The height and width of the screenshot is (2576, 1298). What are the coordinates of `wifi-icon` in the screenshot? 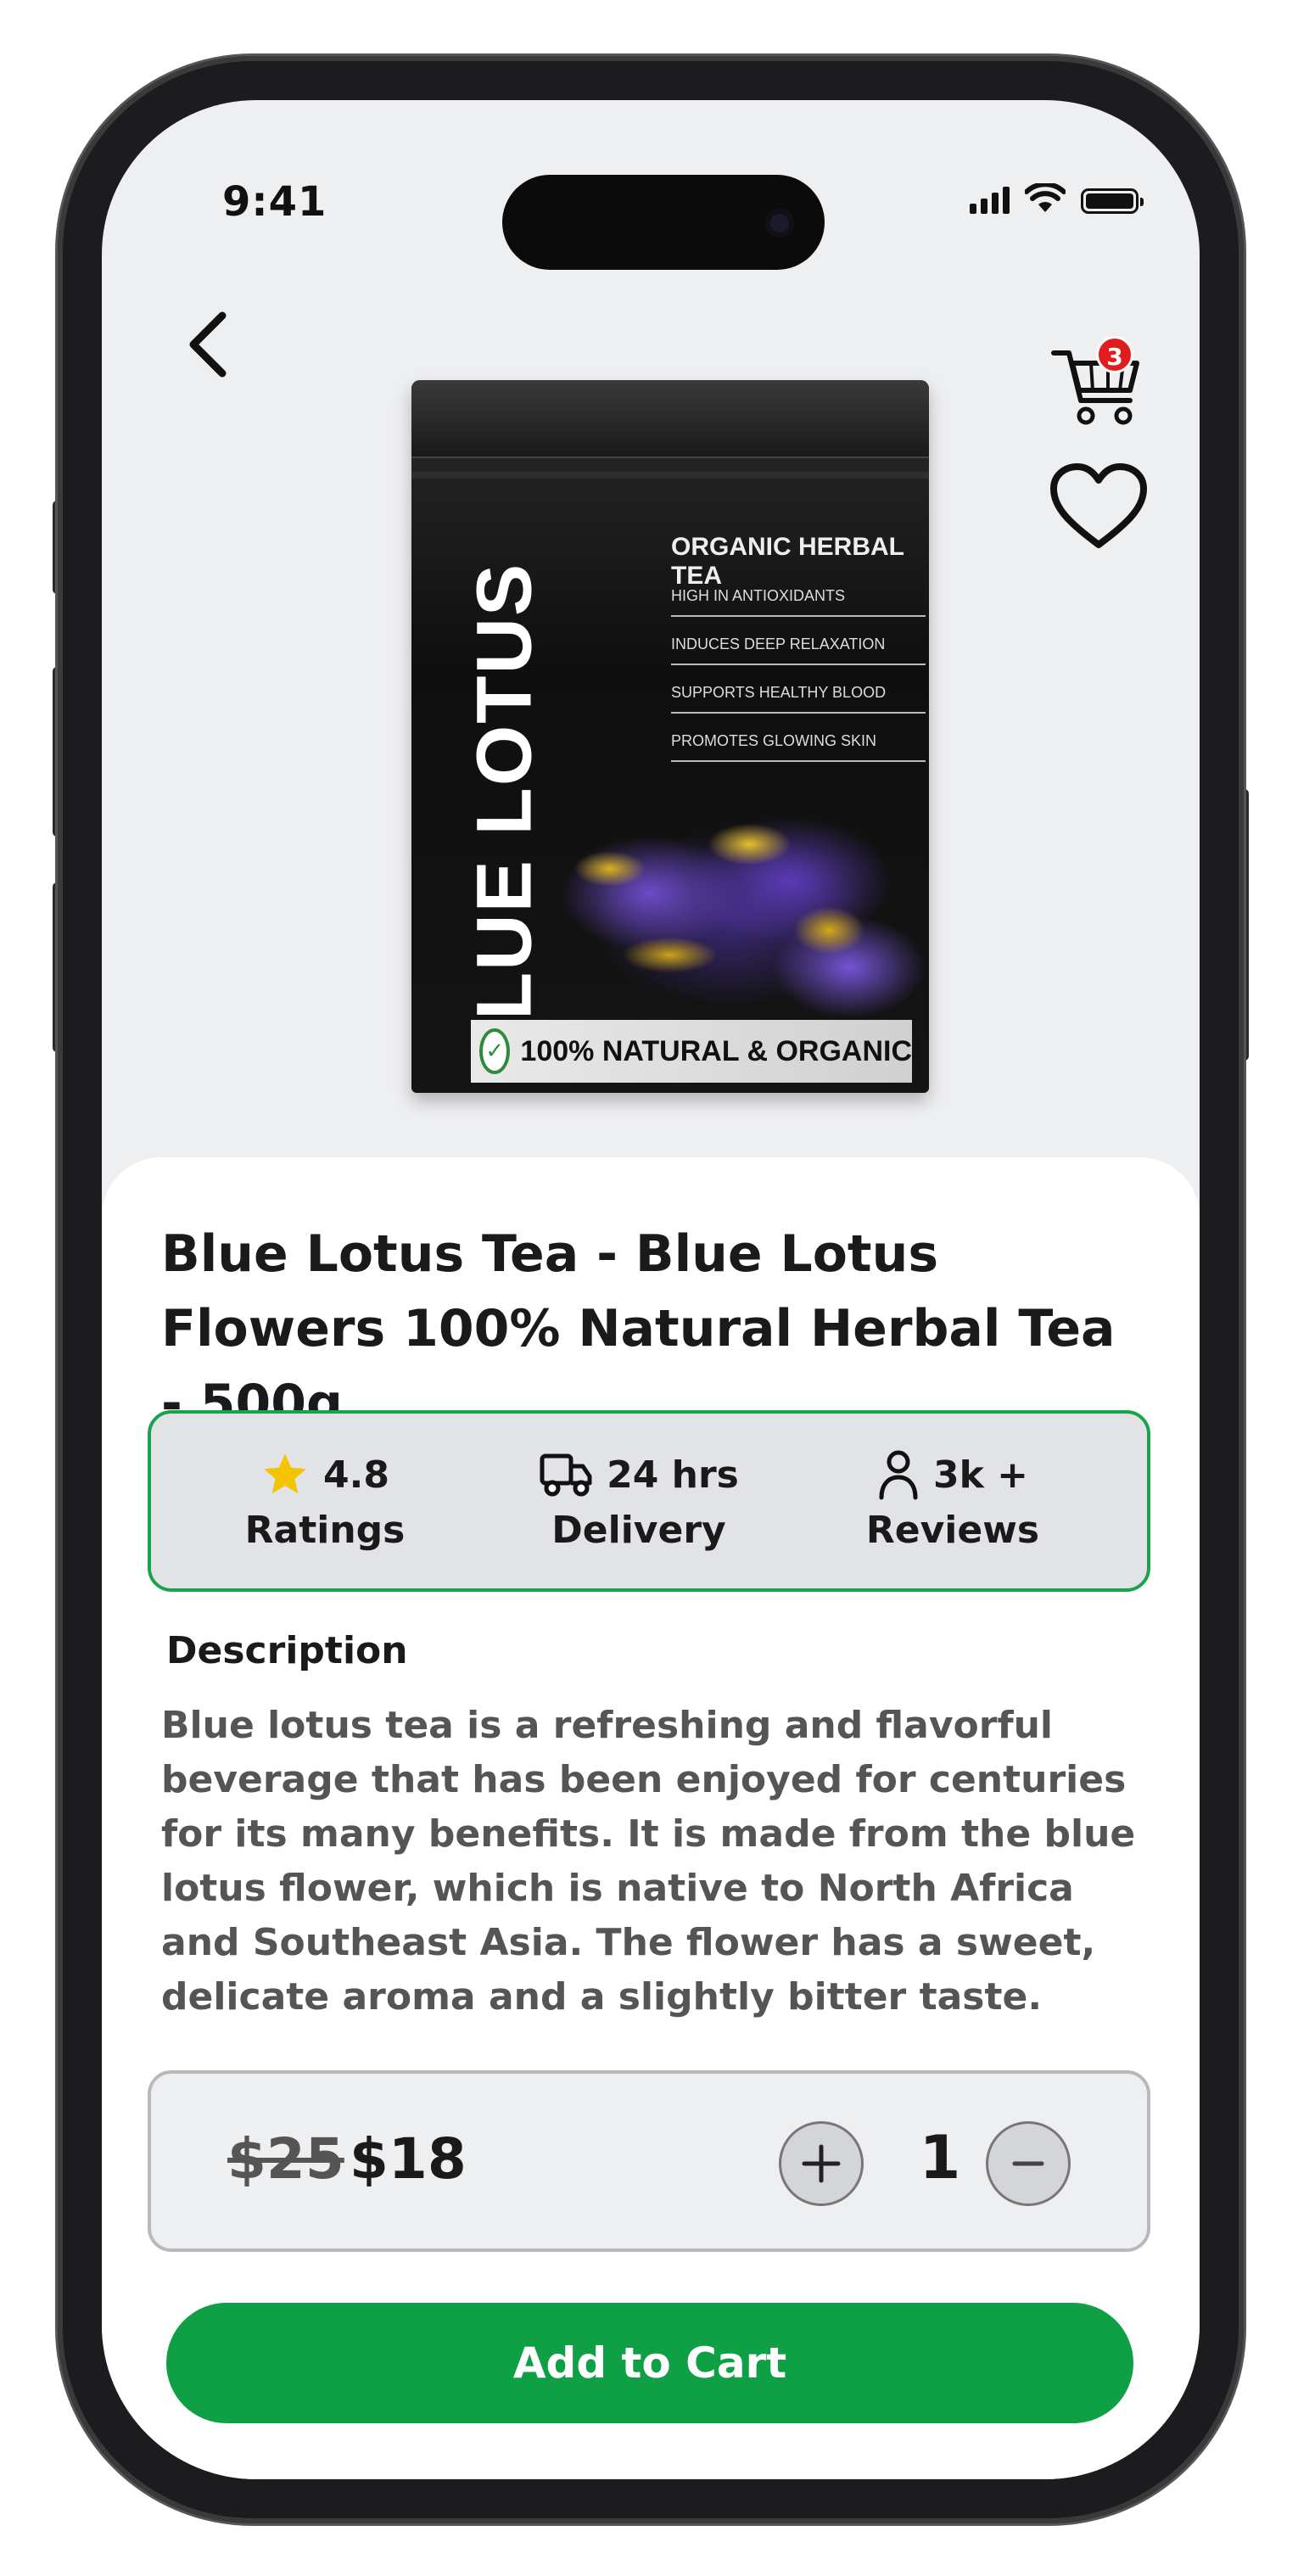 It's located at (1045, 197).